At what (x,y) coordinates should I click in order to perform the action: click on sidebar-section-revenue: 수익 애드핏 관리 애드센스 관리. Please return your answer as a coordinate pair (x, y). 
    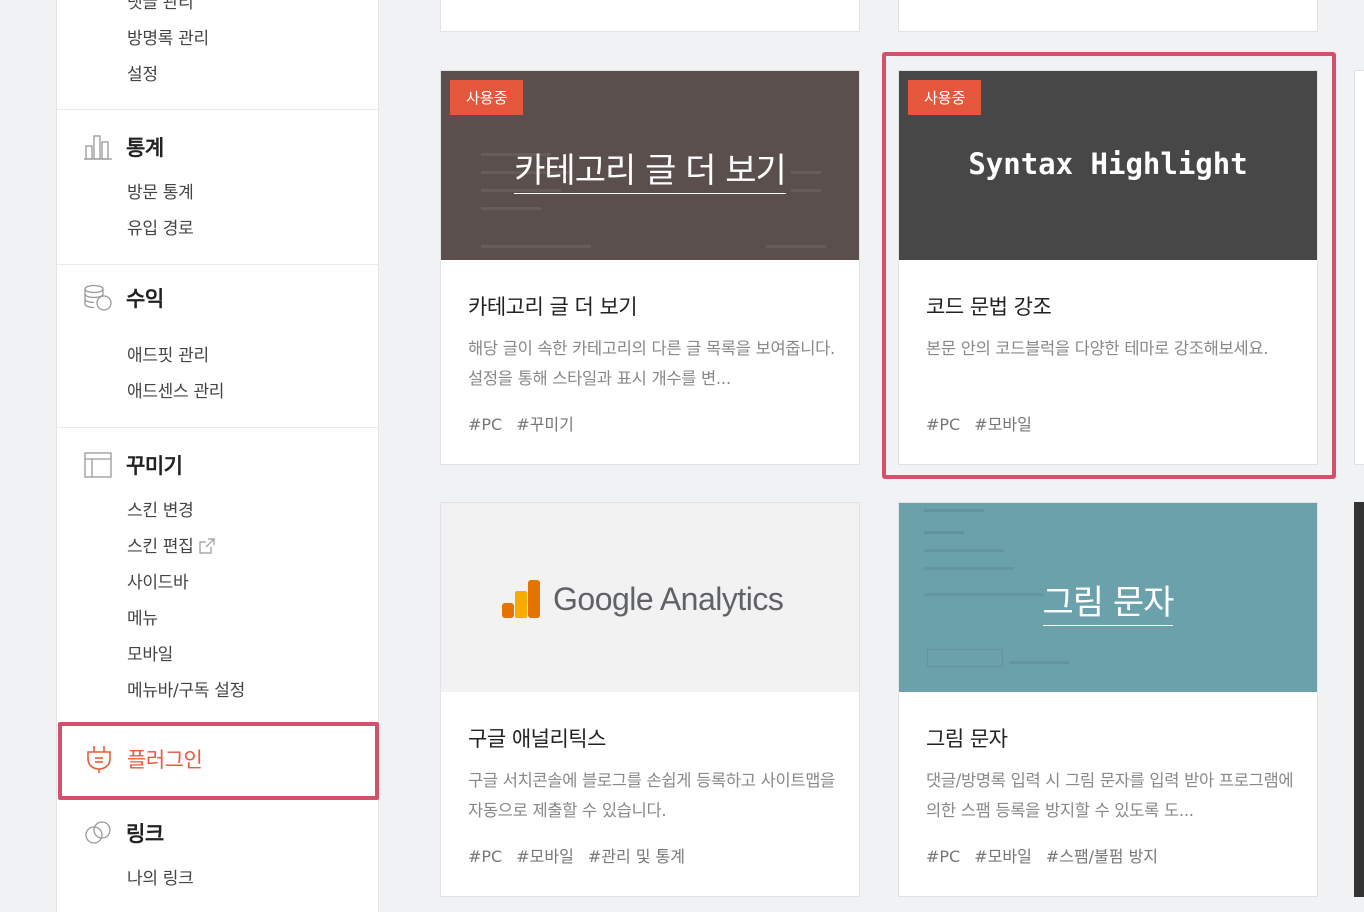
    Looking at the image, I should click on (217, 346).